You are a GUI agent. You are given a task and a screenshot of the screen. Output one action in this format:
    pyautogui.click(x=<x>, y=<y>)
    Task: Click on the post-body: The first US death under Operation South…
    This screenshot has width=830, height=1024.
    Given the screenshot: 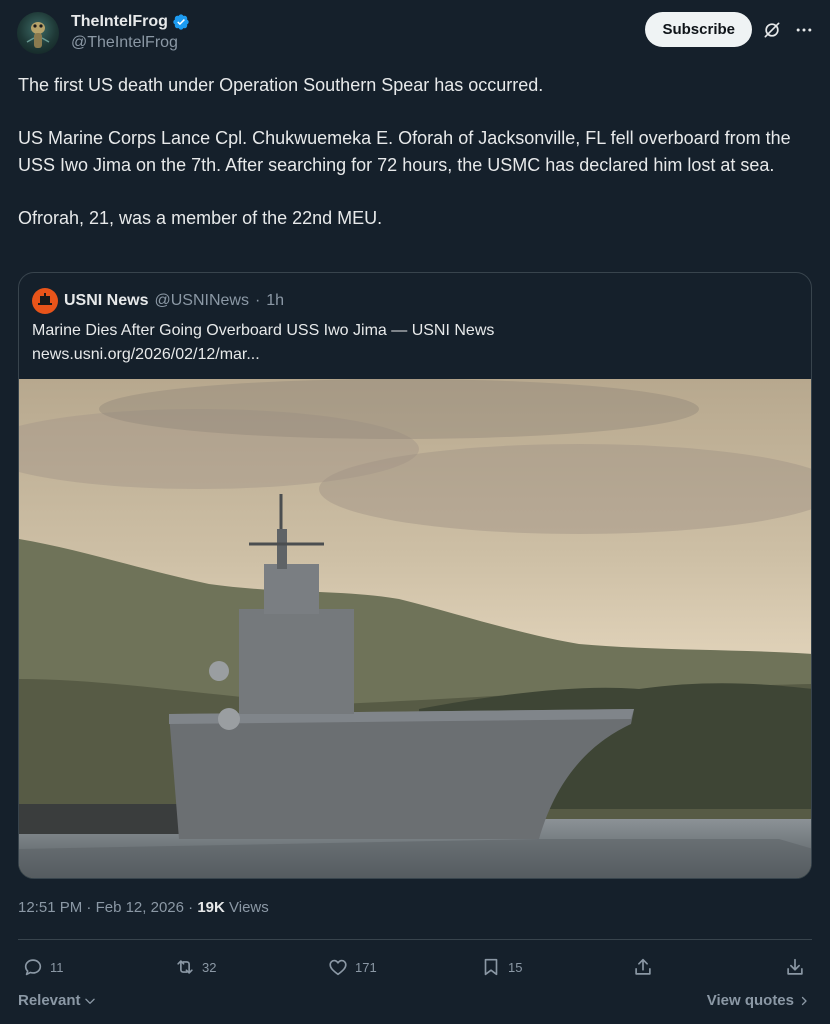 What is the action you would take?
    pyautogui.click(x=415, y=151)
    